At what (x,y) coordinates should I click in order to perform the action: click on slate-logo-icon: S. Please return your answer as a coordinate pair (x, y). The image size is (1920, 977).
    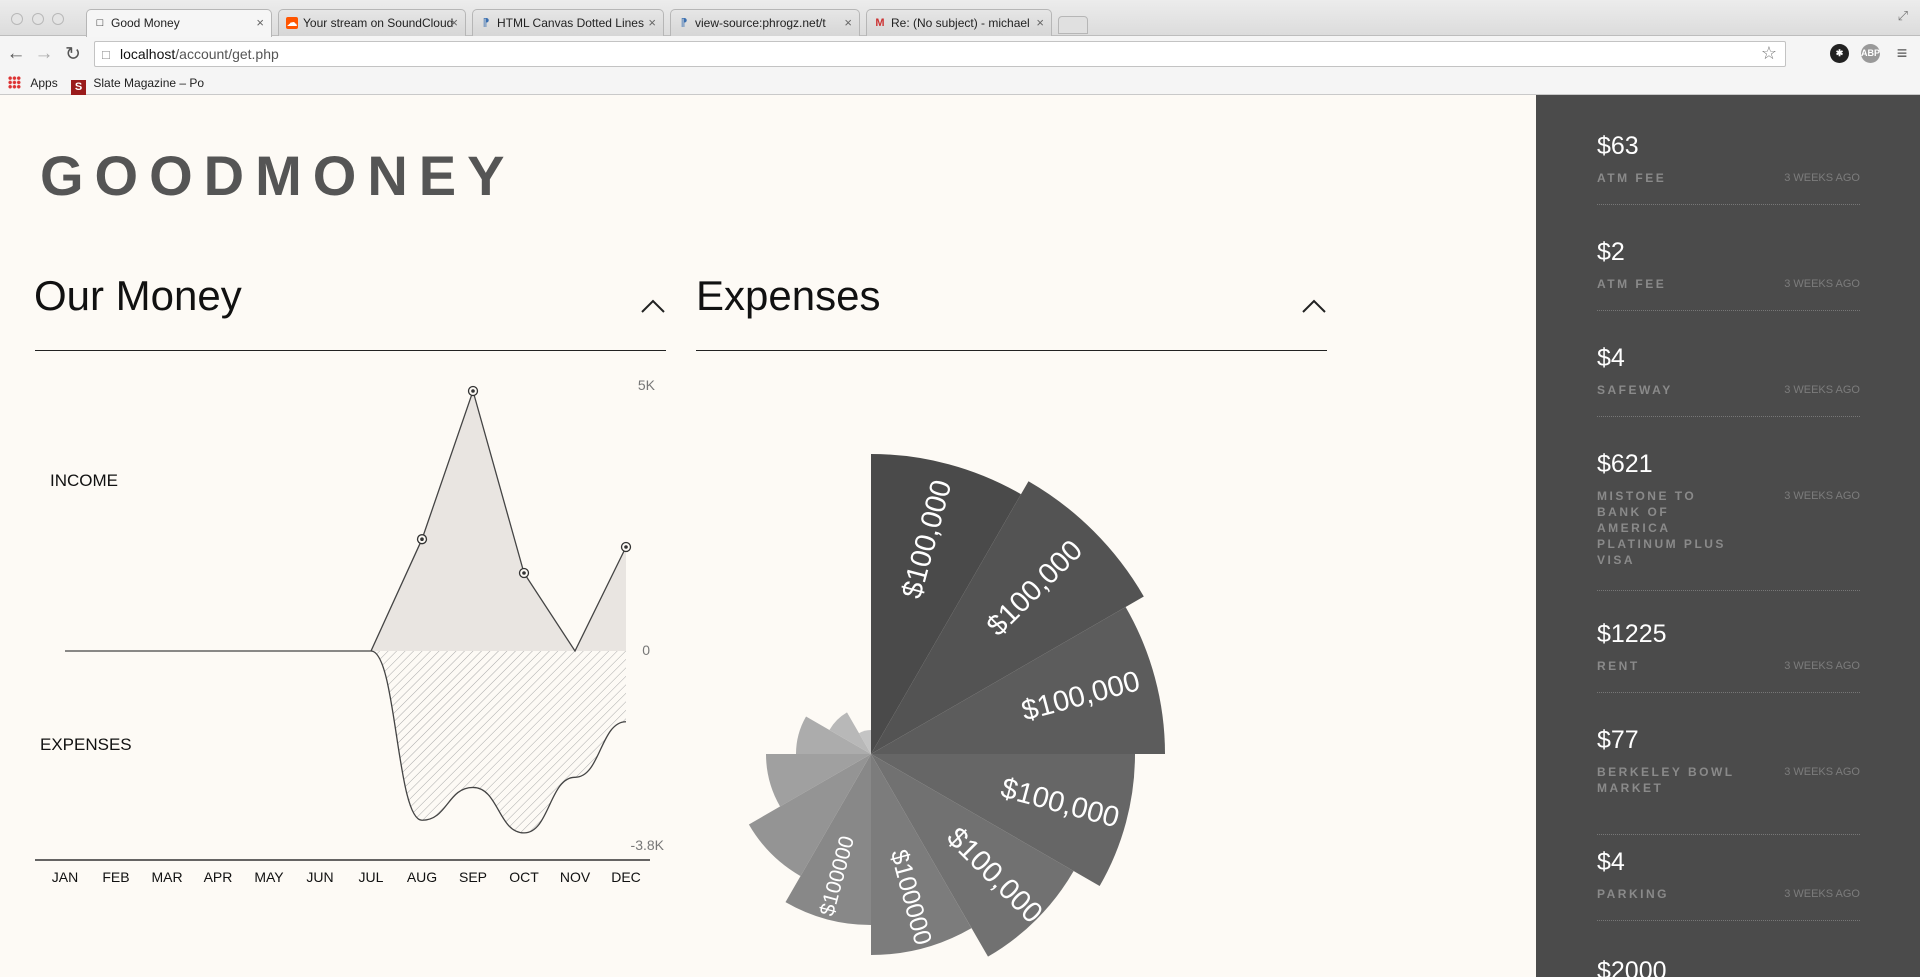
    Looking at the image, I should click on (78, 87).